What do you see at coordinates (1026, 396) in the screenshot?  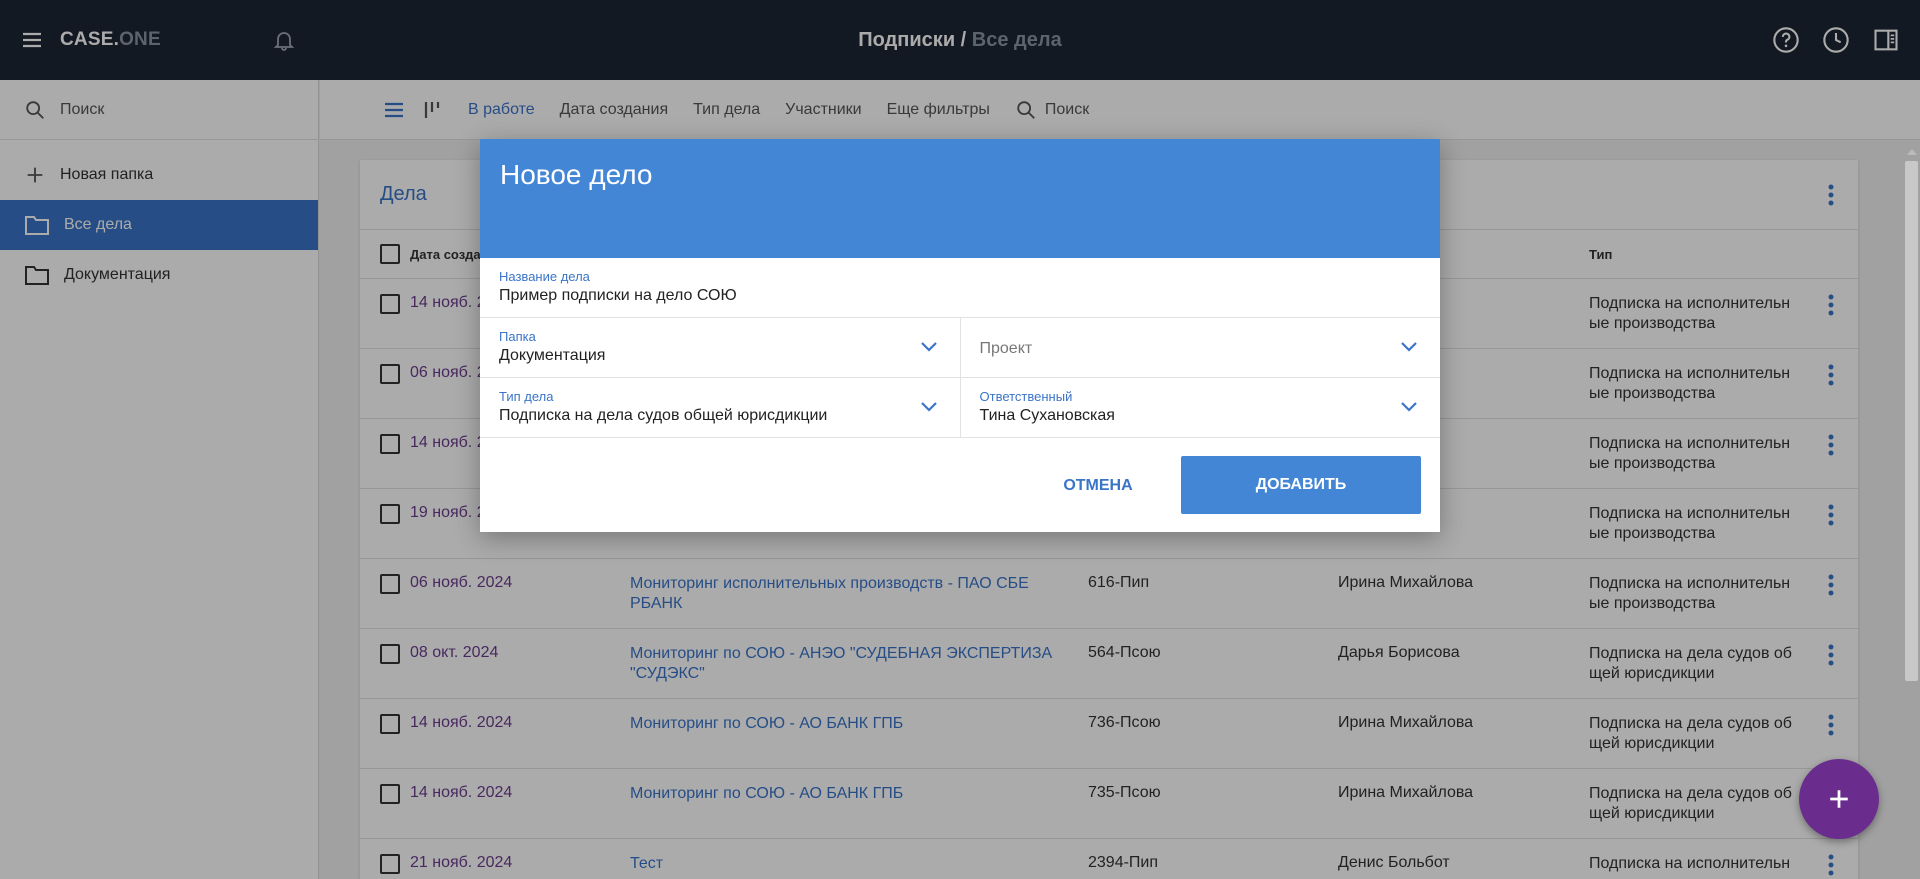 I see `responsible-label: Ответственный` at bounding box center [1026, 396].